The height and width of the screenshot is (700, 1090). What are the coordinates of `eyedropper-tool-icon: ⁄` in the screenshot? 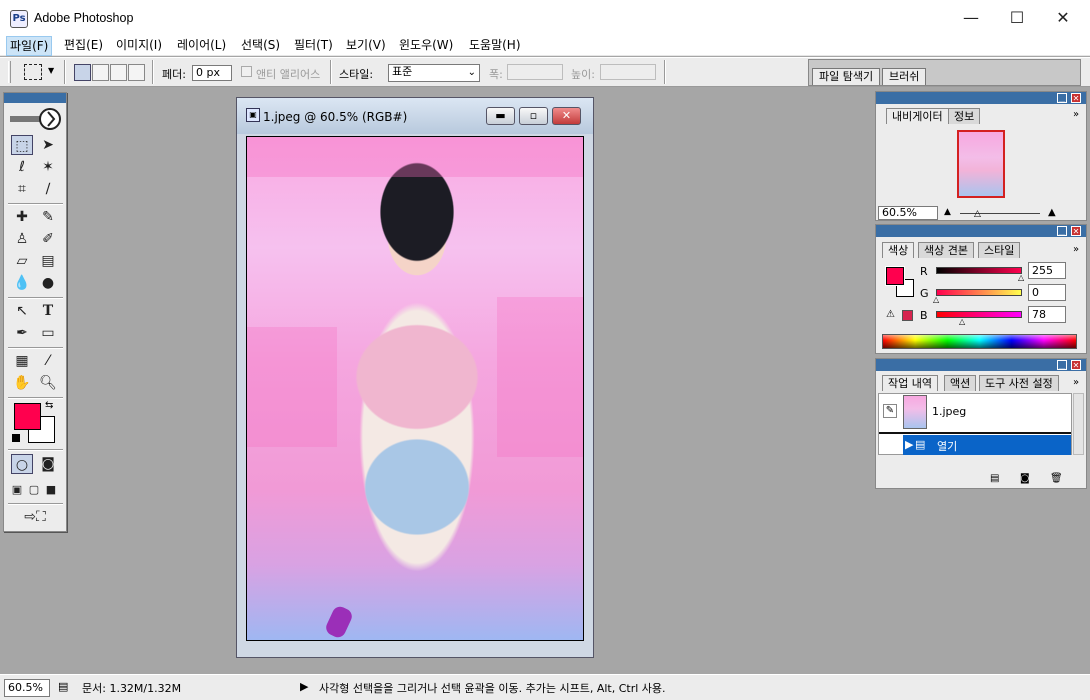 It's located at (48, 361).